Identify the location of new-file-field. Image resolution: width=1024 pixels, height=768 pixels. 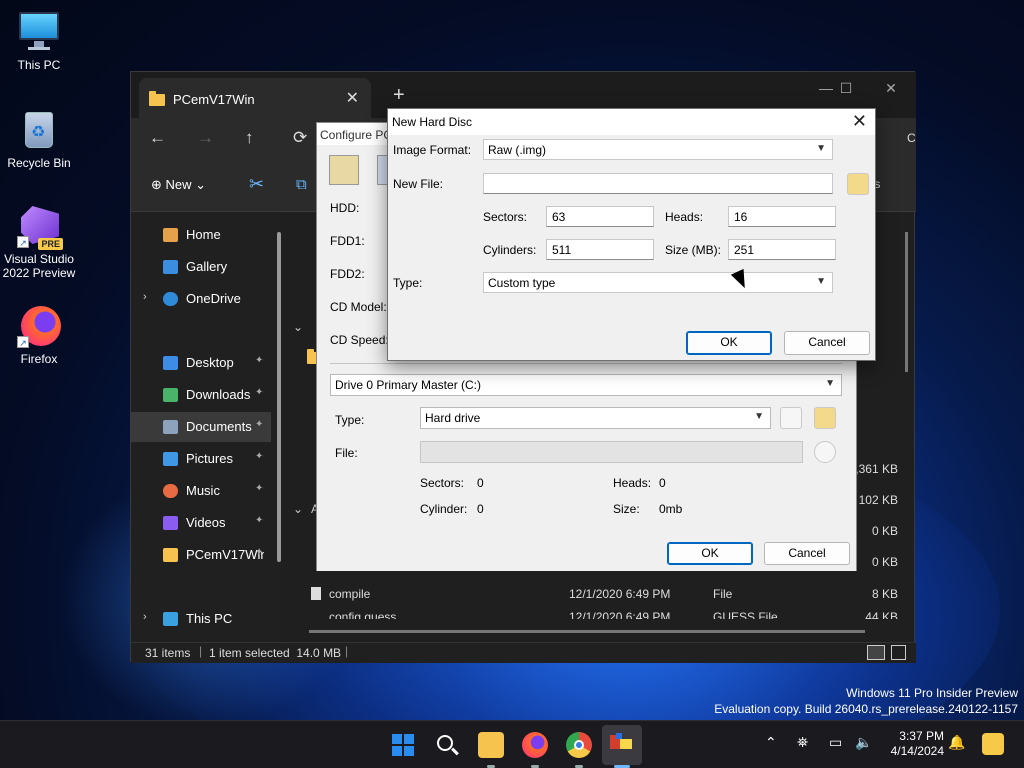
(658, 183).